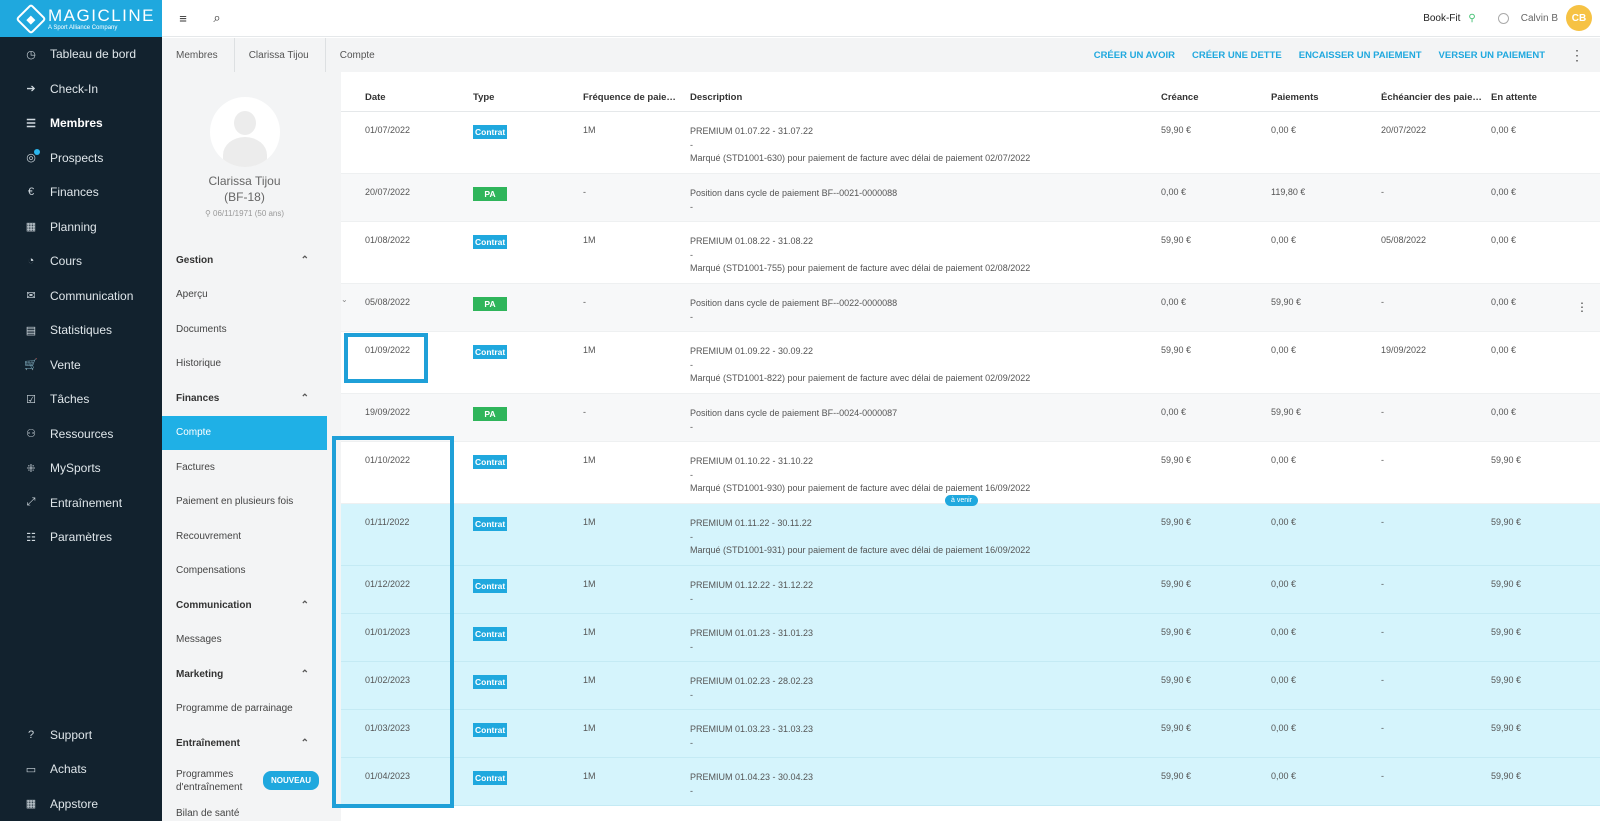  Describe the element at coordinates (244, 781) in the screenshot. I see `menu-programmes: Programmes d'entraînement NOUVEAU` at that location.